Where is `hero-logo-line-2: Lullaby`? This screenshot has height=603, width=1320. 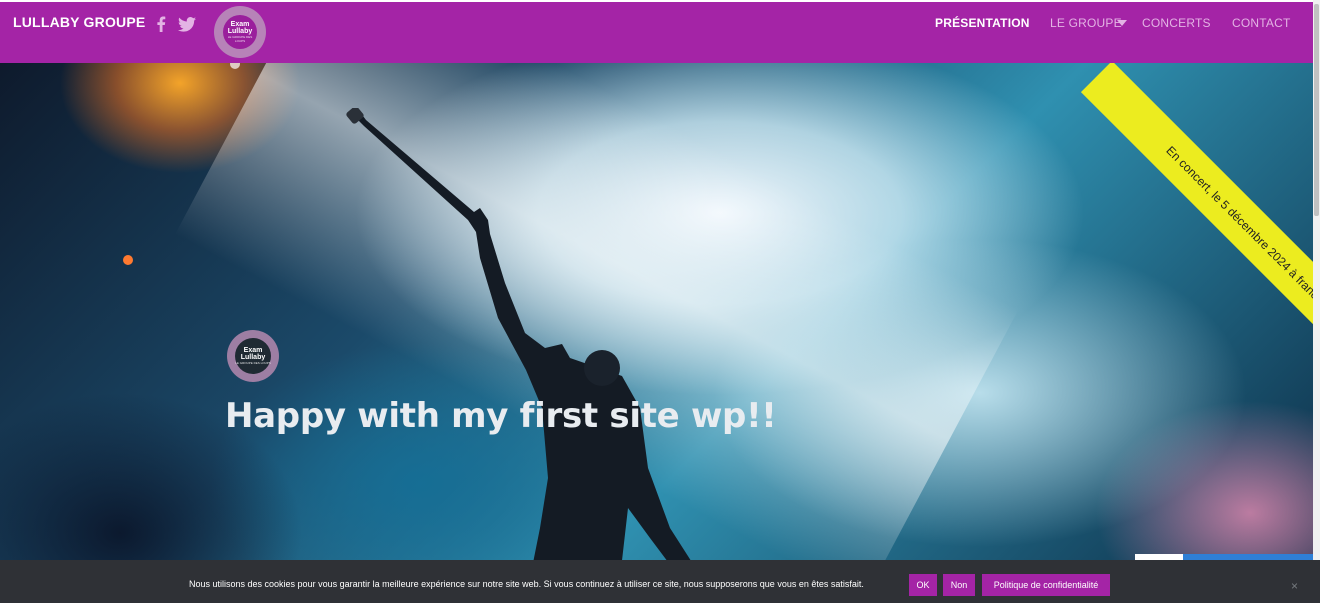
hero-logo-line-2: Lullaby is located at coordinates (253, 357).